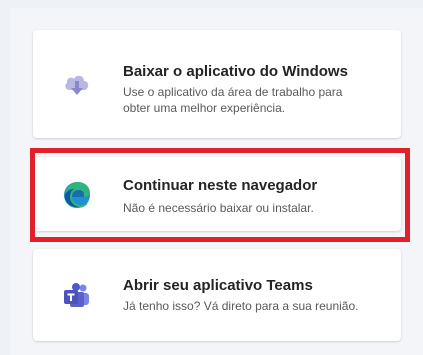  What do you see at coordinates (77, 195) in the screenshot?
I see `edge-browser-icon` at bounding box center [77, 195].